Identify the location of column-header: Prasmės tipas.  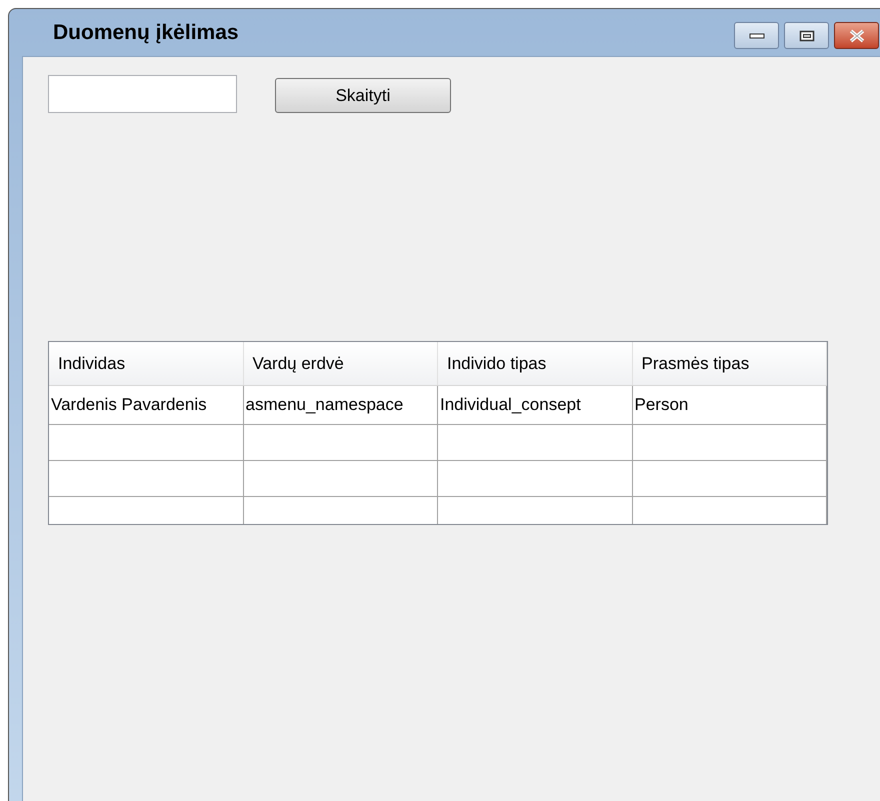
(729, 363).